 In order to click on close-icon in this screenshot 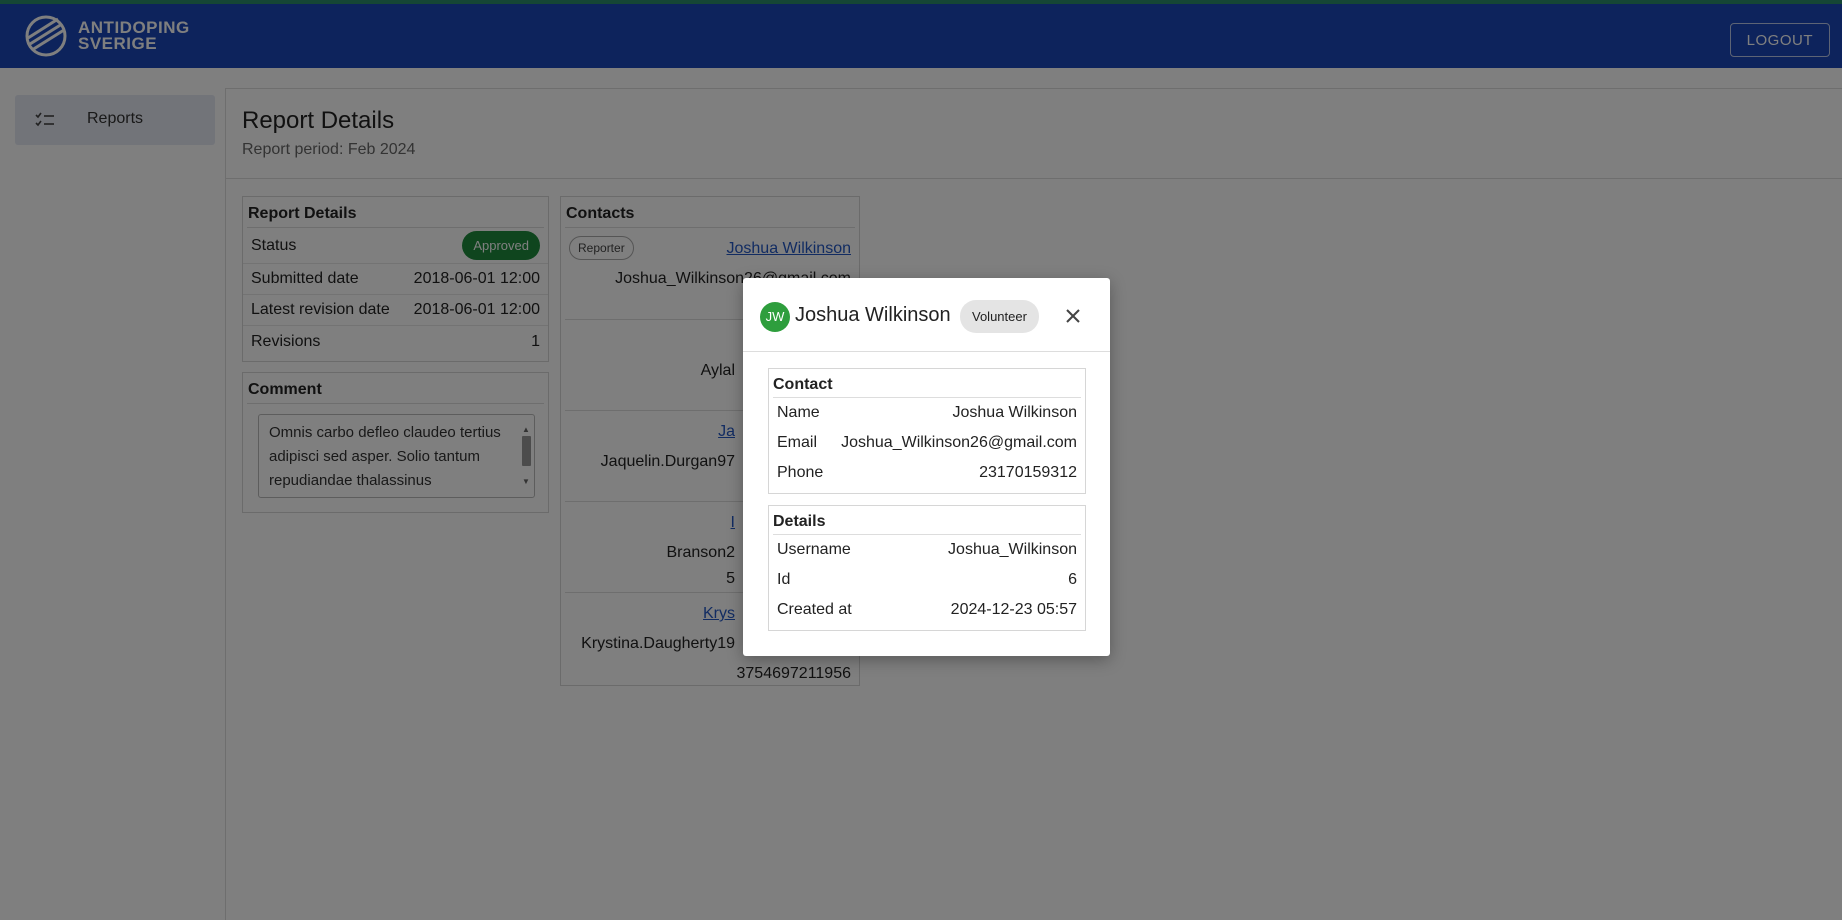, I will do `click(1073, 316)`.